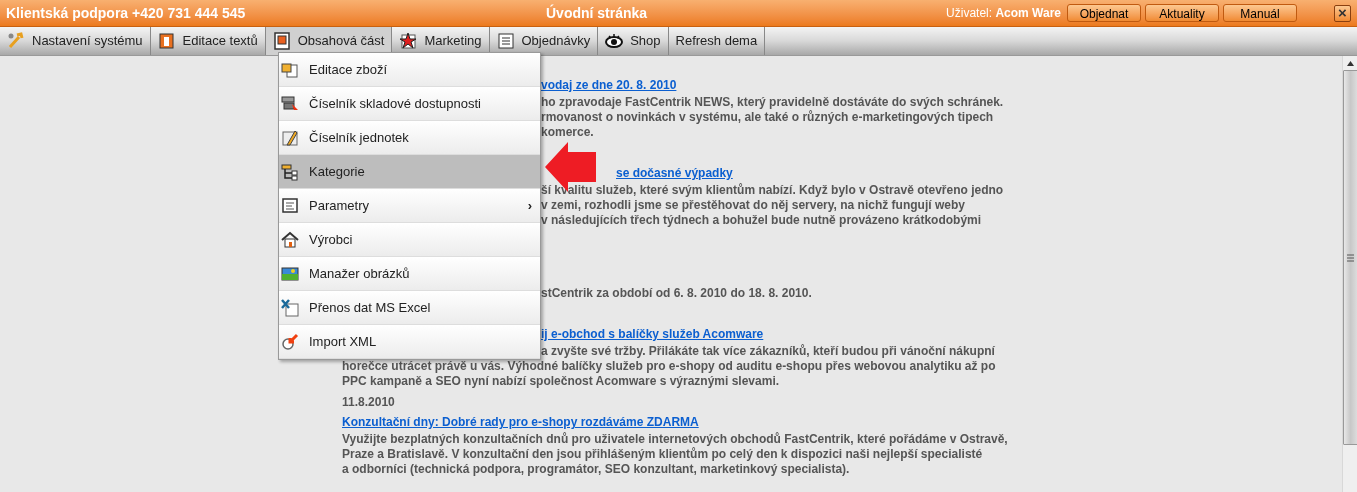 The height and width of the screenshot is (492, 1357). Describe the element at coordinates (126, 13) in the screenshot. I see `support-phone: Klientská podpora +420 731 444 545` at that location.